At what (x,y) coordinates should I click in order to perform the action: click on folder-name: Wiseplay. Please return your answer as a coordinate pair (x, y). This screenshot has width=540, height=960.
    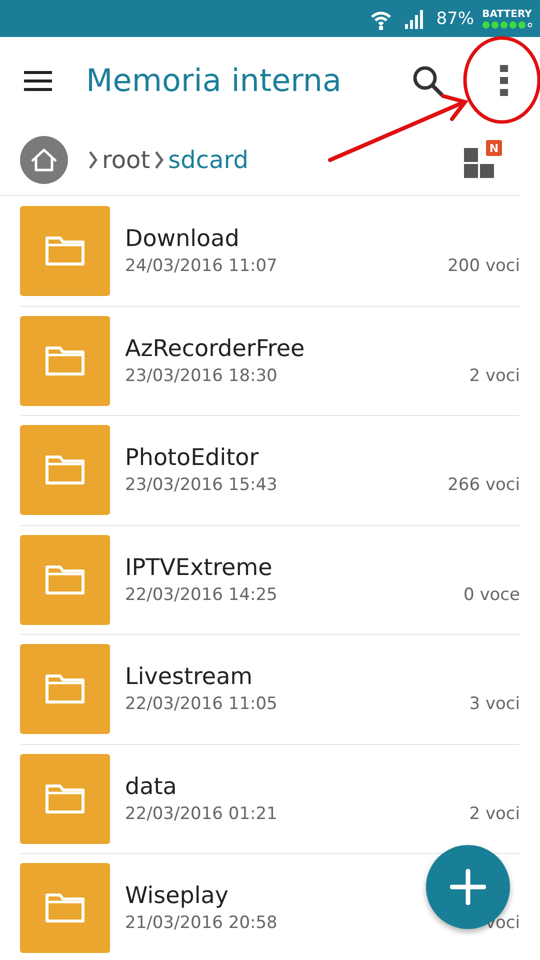
    Looking at the image, I should click on (322, 896).